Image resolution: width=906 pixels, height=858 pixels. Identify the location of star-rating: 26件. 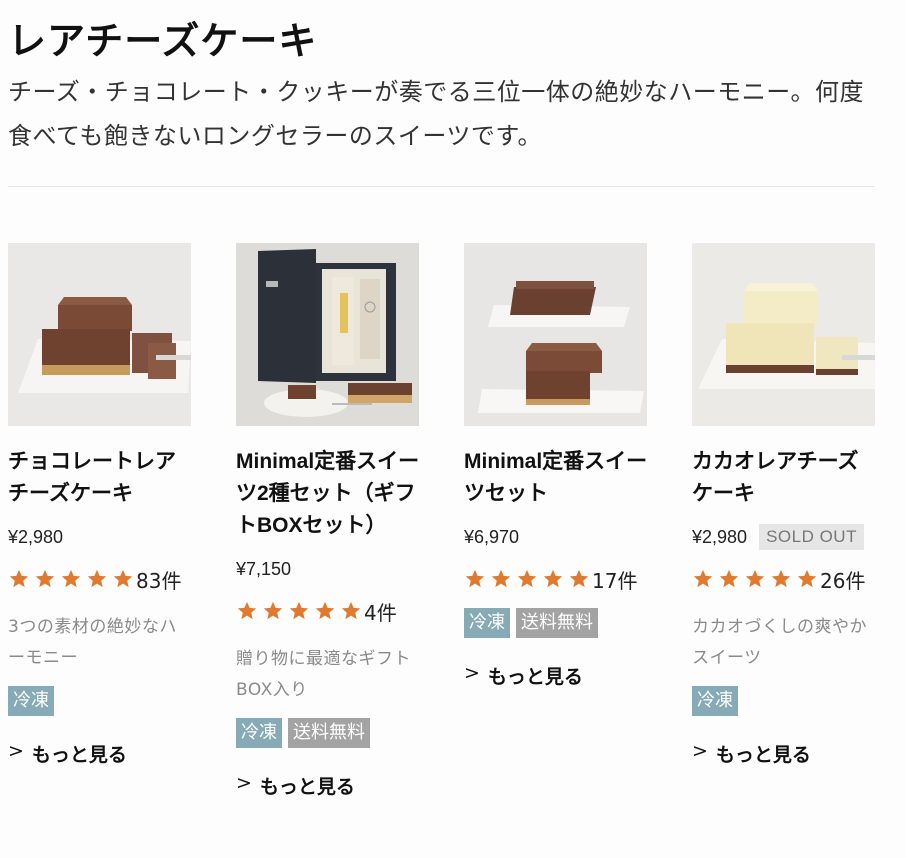
(784, 579).